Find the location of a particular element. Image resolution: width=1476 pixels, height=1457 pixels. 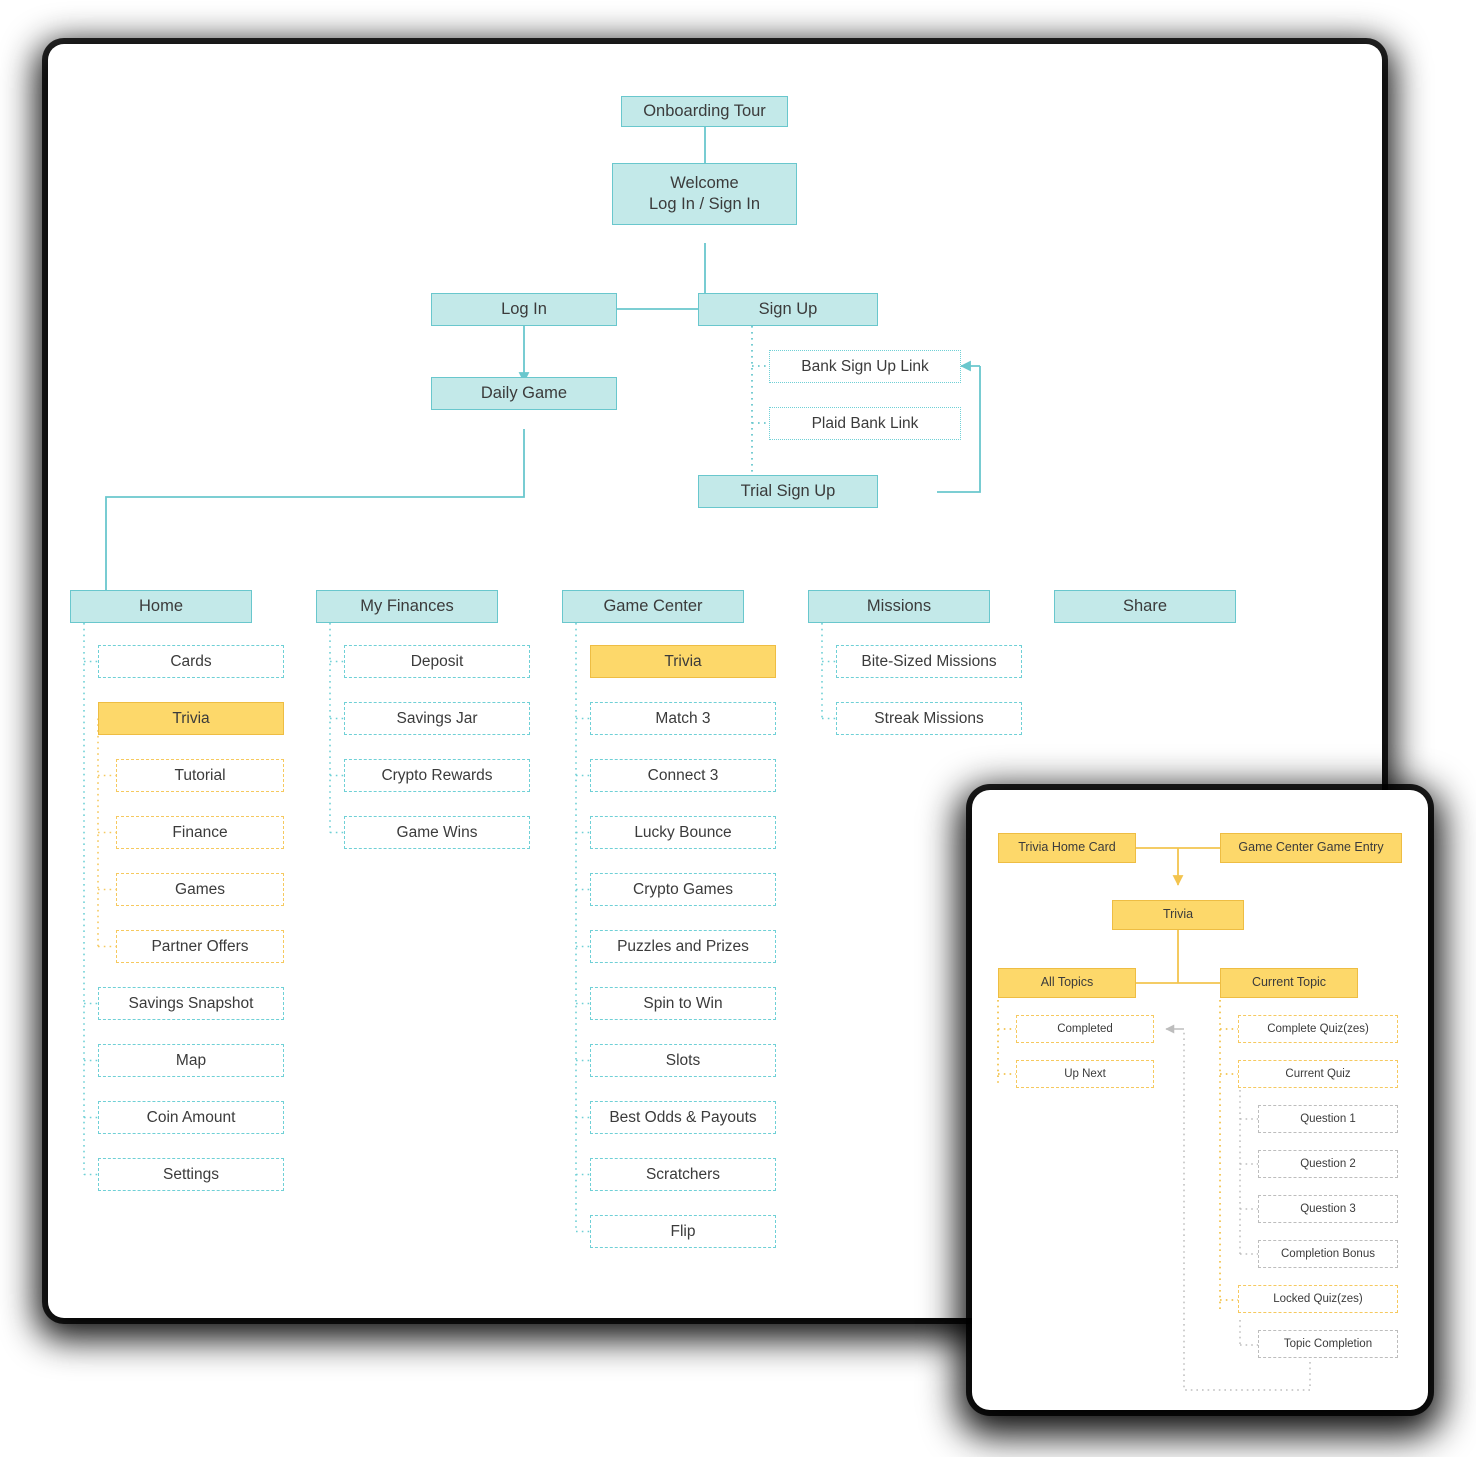

node-game-center-trivia: Trivia is located at coordinates (683, 661).